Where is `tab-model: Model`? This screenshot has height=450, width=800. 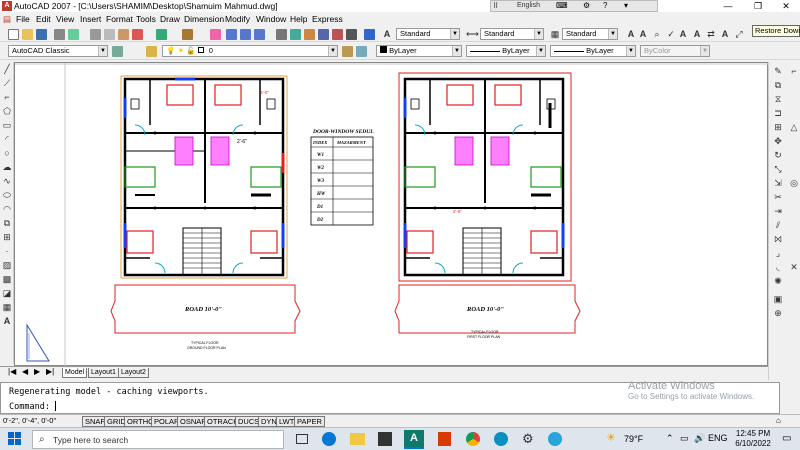 tab-model: Model is located at coordinates (75, 373).